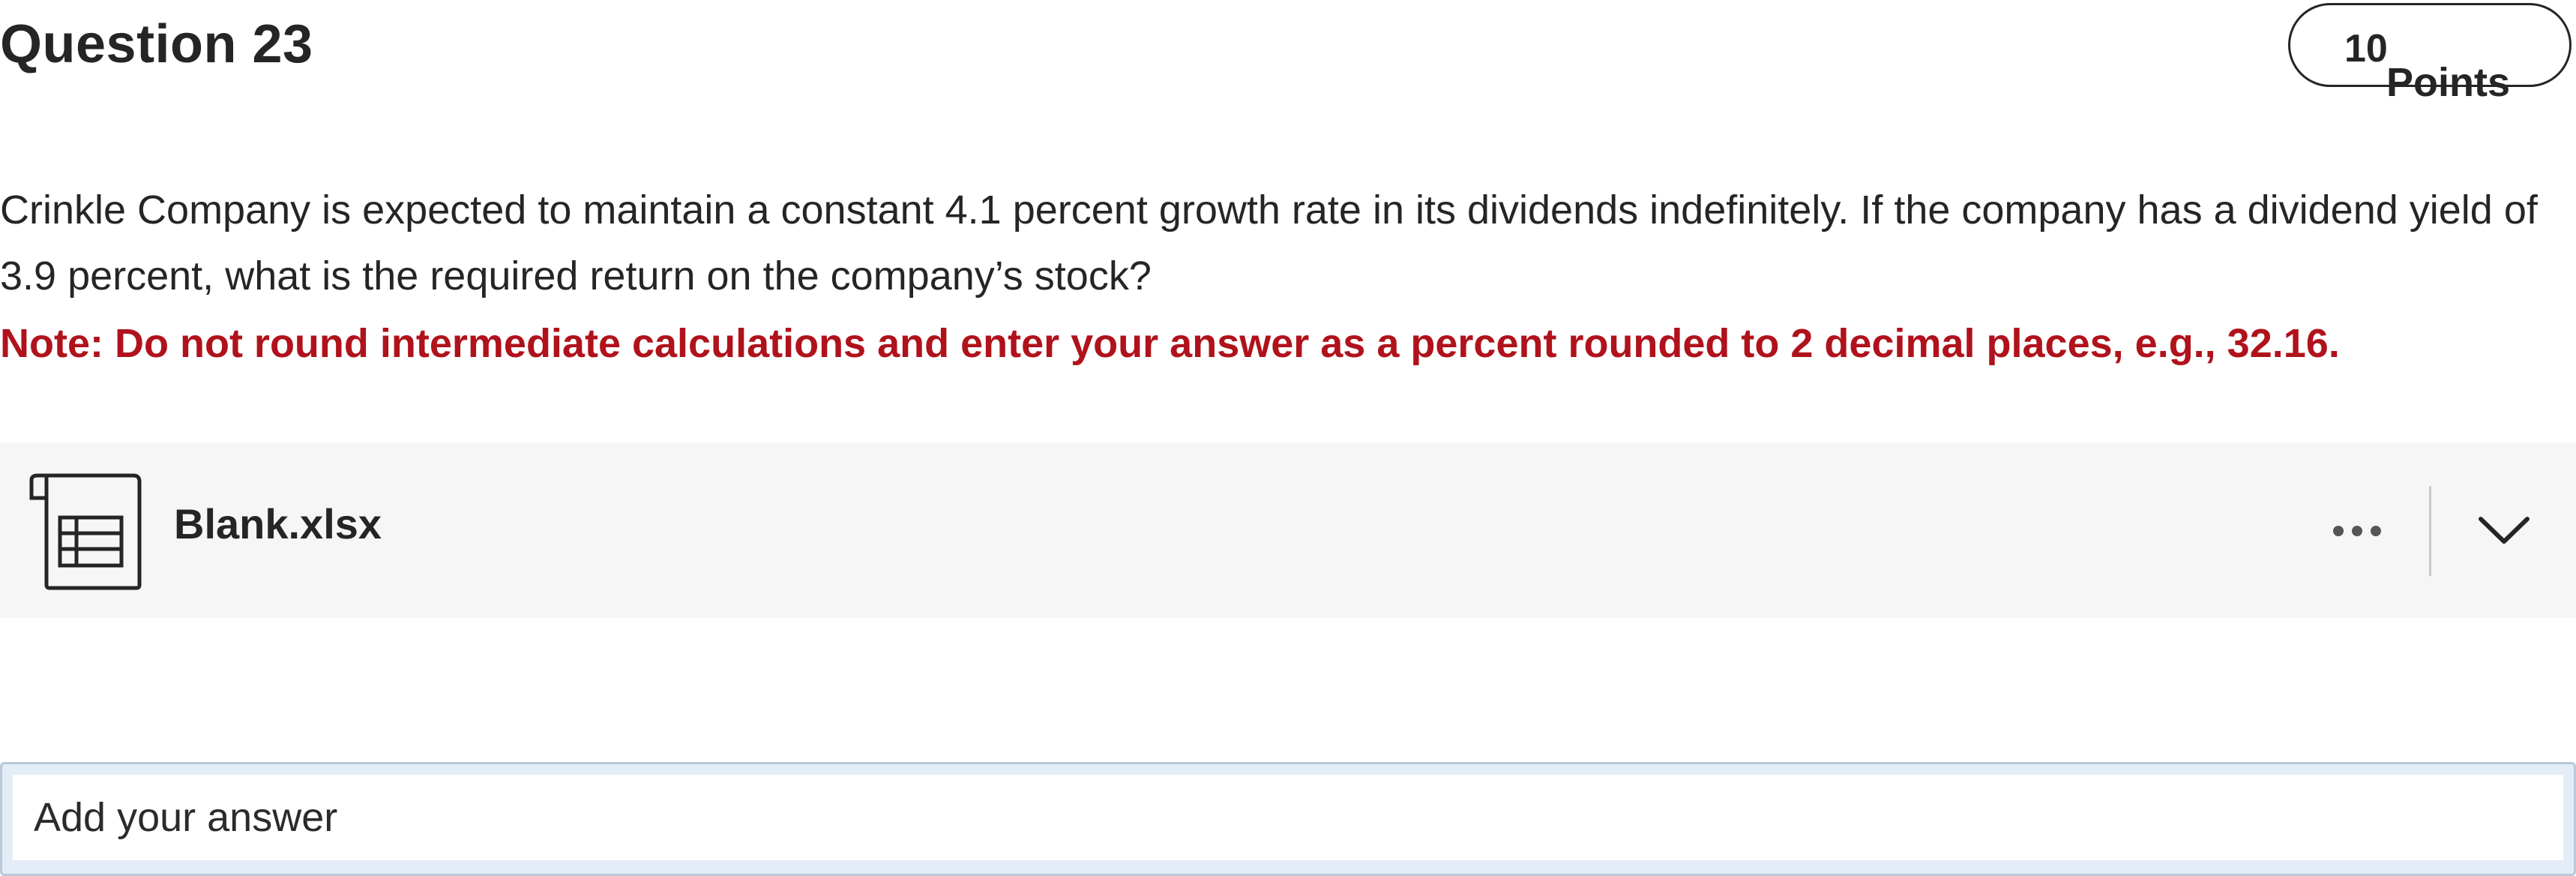  I want to click on spreadsheet-file-icon, so click(85, 531).